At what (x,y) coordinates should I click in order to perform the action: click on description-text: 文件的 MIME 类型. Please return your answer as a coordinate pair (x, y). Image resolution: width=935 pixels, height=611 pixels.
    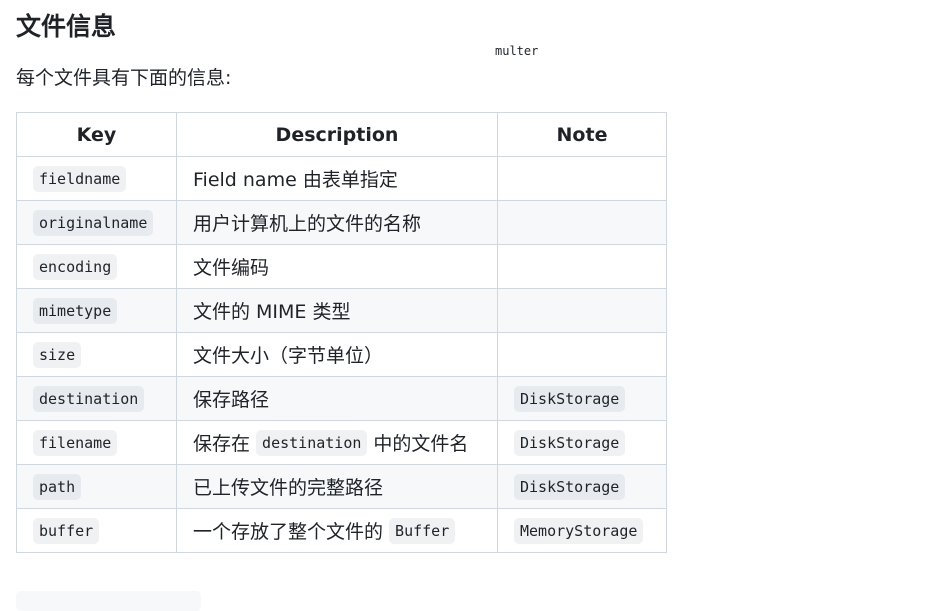
    Looking at the image, I should click on (272, 312).